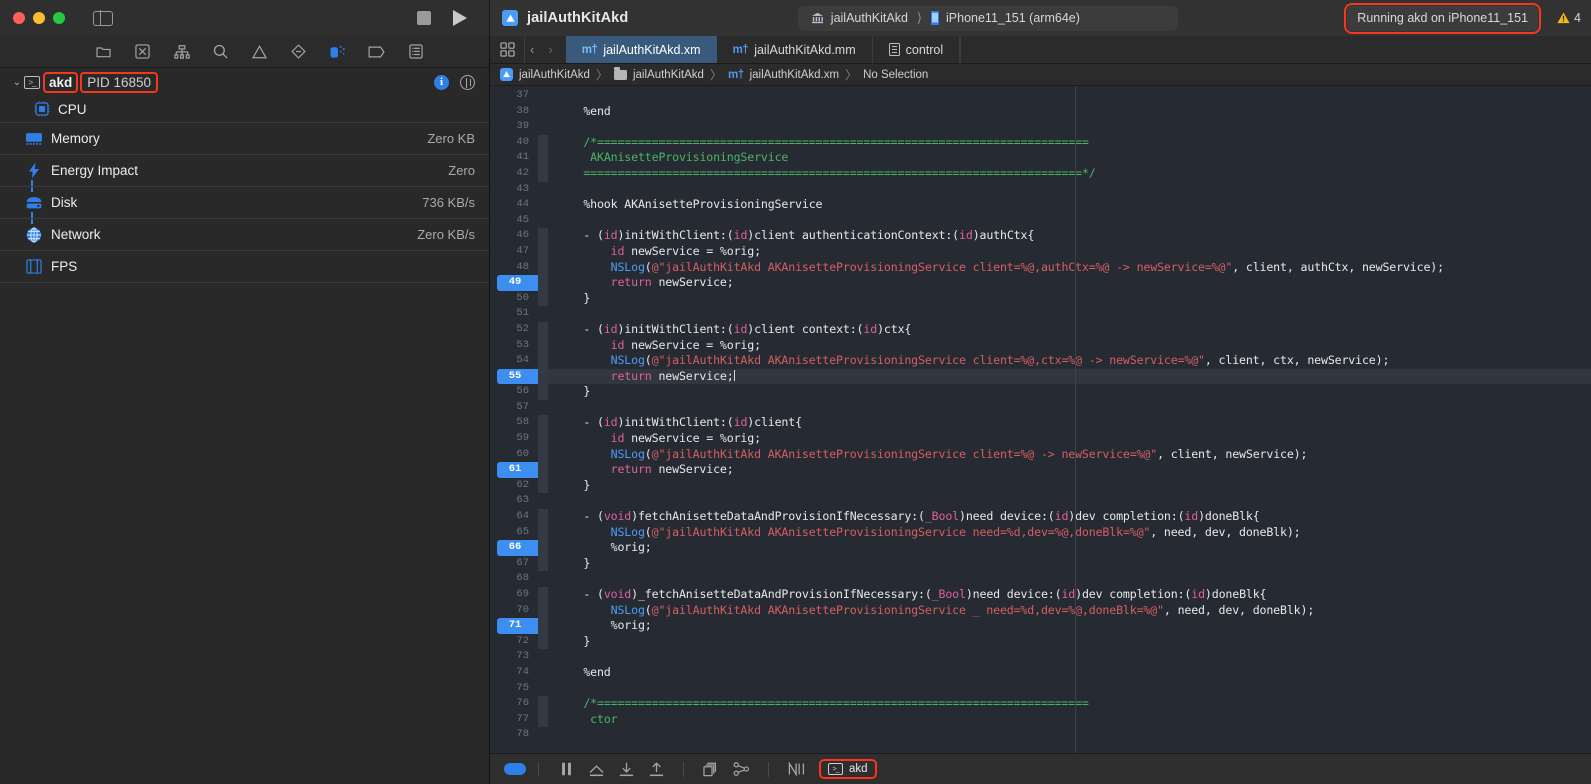  I want to click on test-navigator-icon, so click(298, 51).